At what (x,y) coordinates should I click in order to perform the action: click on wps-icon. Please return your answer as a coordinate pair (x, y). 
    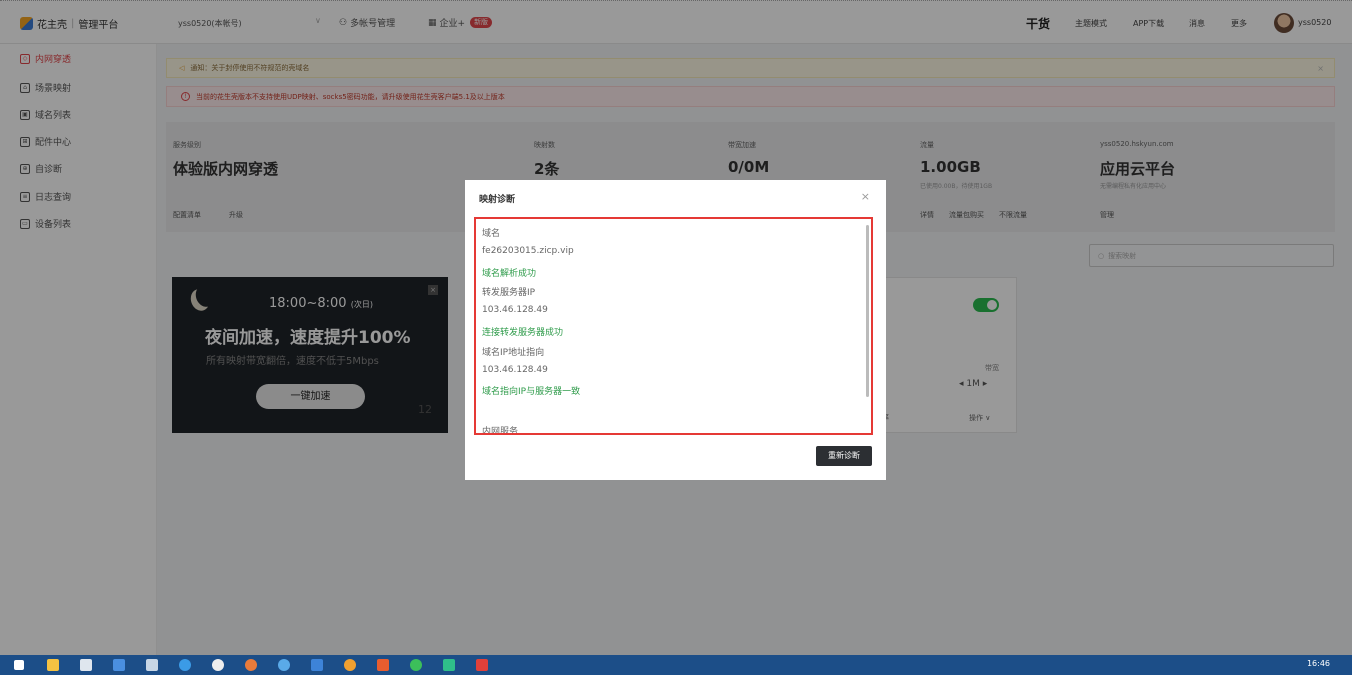
    Looking at the image, I should click on (482, 665).